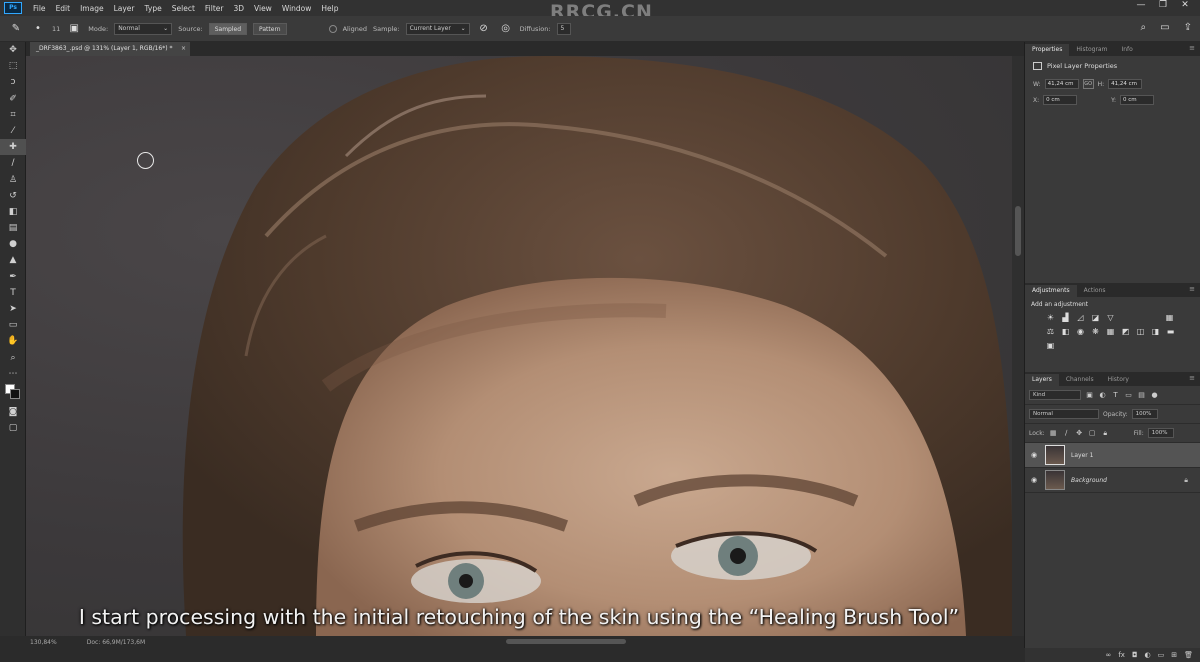 This screenshot has width=1200, height=662. Describe the element at coordinates (1079, 433) in the screenshot. I see `lock-position-icon: ✥` at that location.